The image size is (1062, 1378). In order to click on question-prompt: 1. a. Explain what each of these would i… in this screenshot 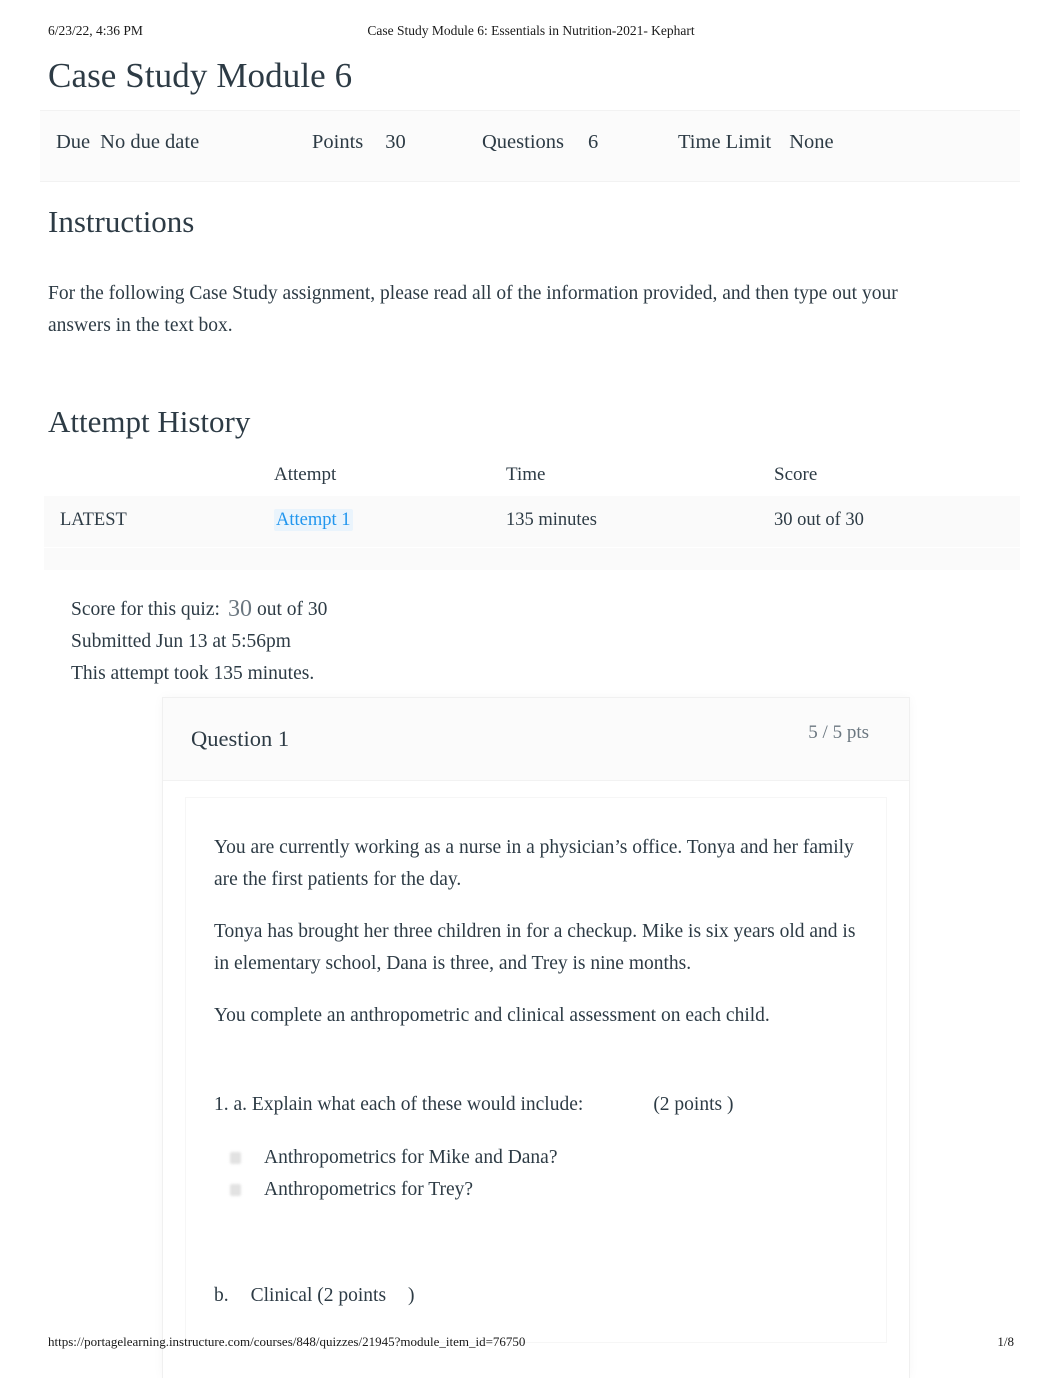, I will do `click(536, 1105)`.